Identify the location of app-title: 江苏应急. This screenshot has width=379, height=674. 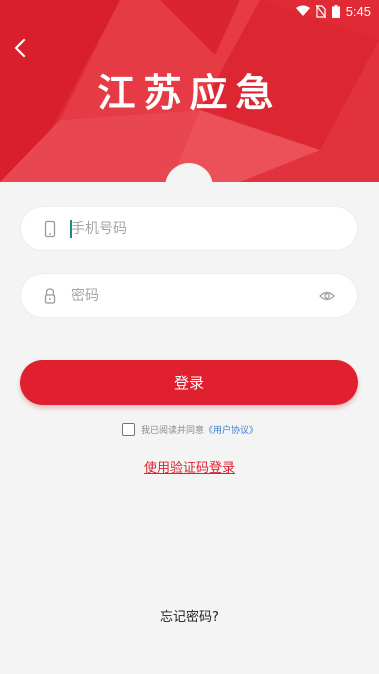
(189, 93).